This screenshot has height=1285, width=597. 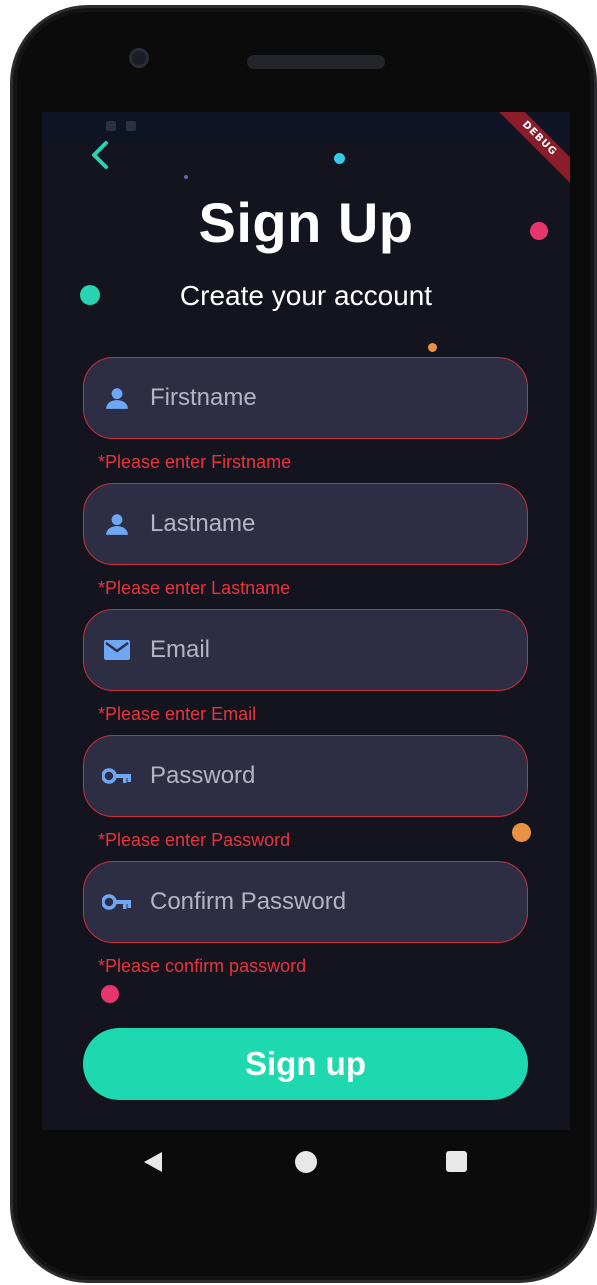 I want to click on triangle-back-icon, so click(x=153, y=1162).